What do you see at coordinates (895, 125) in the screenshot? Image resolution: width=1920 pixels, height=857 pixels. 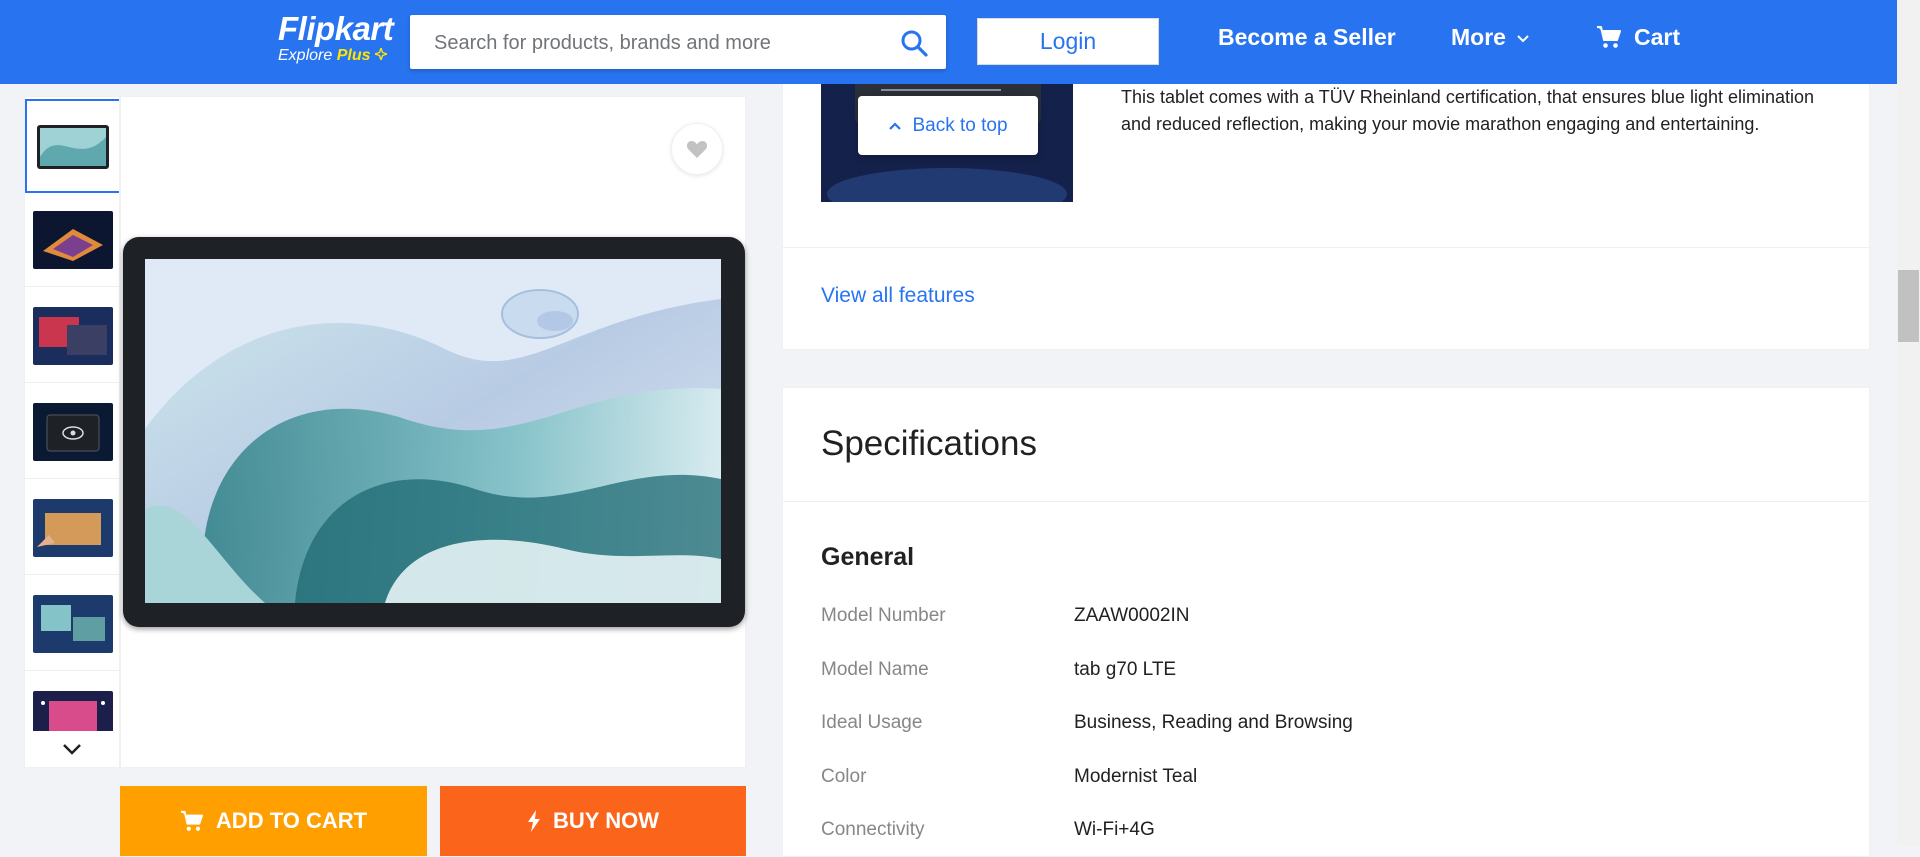 I see `chevron-up-icon` at bounding box center [895, 125].